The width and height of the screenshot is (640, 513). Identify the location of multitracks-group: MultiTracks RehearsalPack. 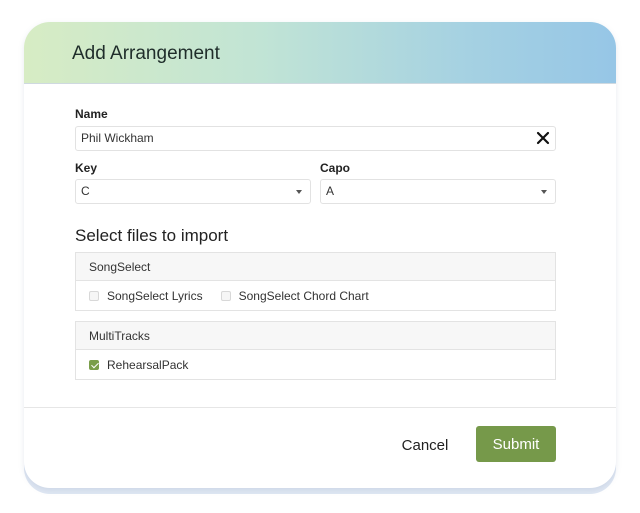
(315, 350).